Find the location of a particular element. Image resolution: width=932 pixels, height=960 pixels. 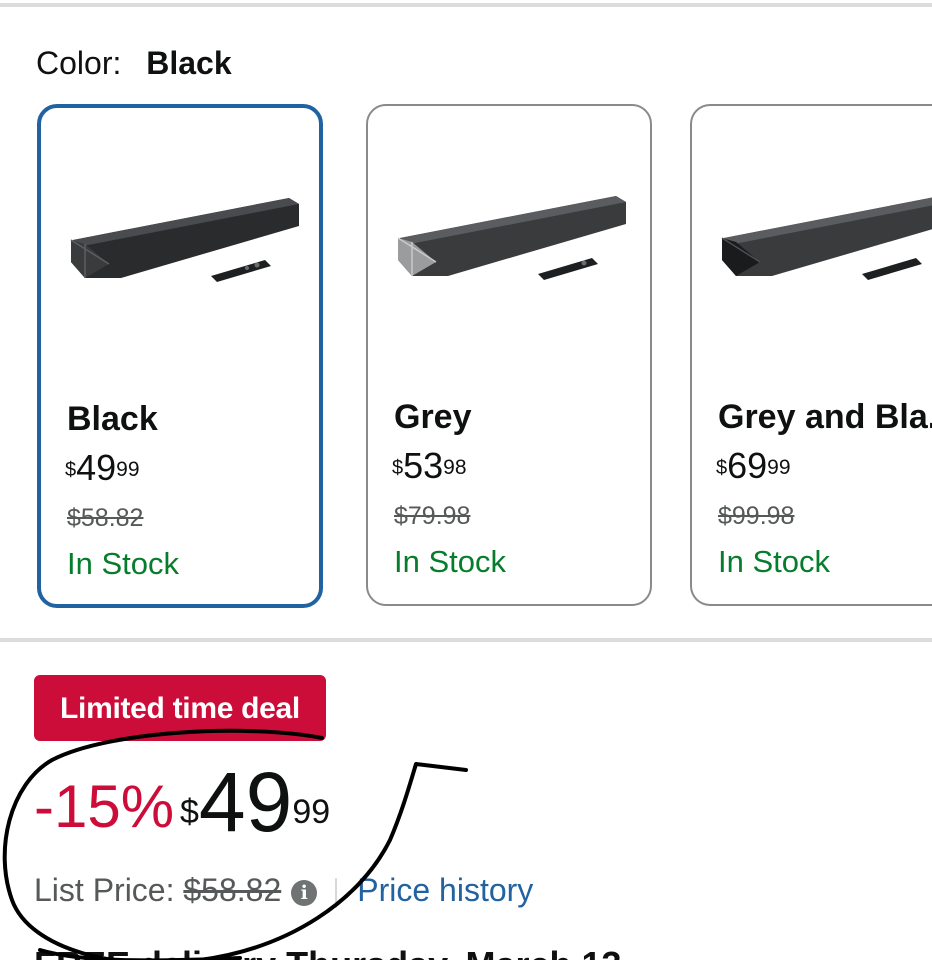

price-whole: 69 is located at coordinates (747, 465).